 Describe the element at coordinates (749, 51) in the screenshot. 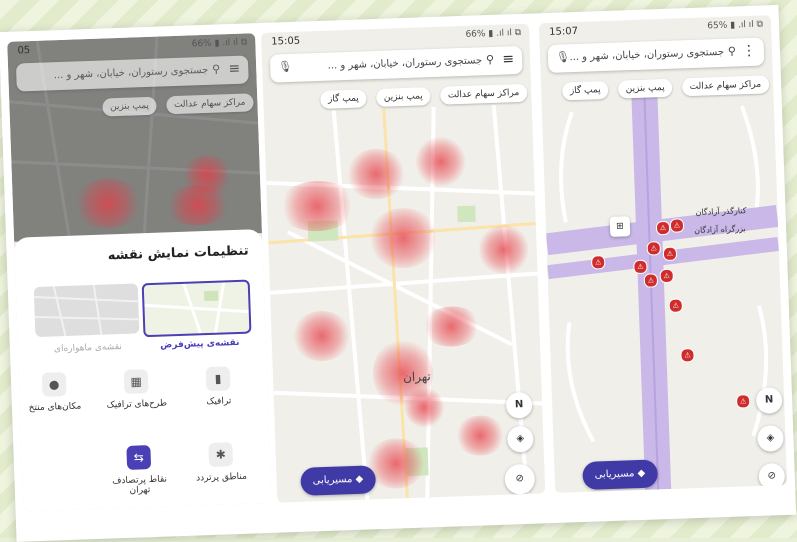

I see `menu-icon: ⋮` at that location.